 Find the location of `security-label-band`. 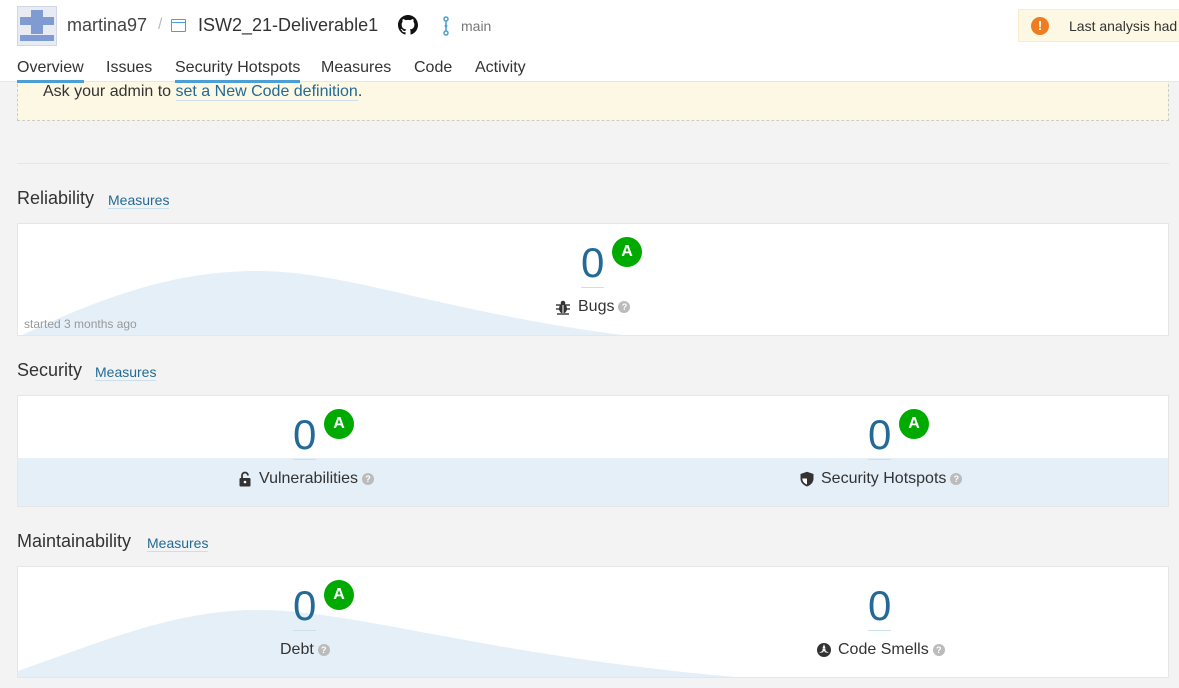

security-label-band is located at coordinates (593, 482).